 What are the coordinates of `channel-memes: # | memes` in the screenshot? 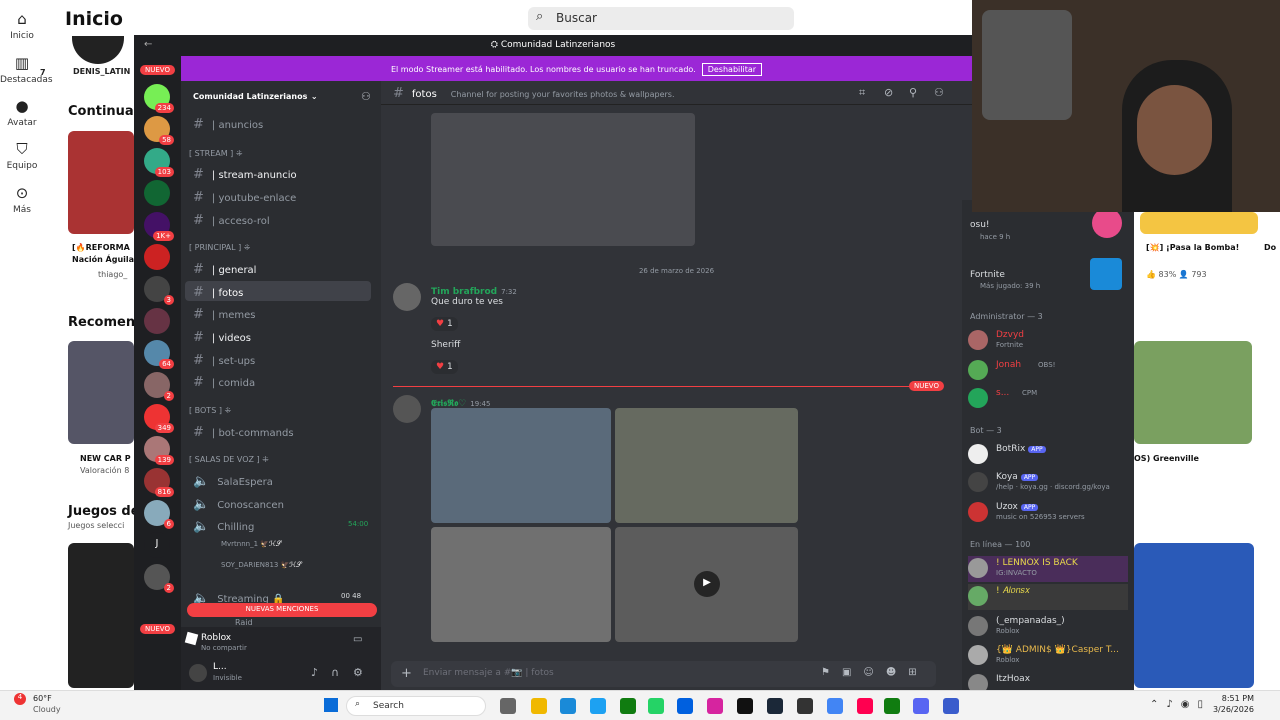 It's located at (278, 313).